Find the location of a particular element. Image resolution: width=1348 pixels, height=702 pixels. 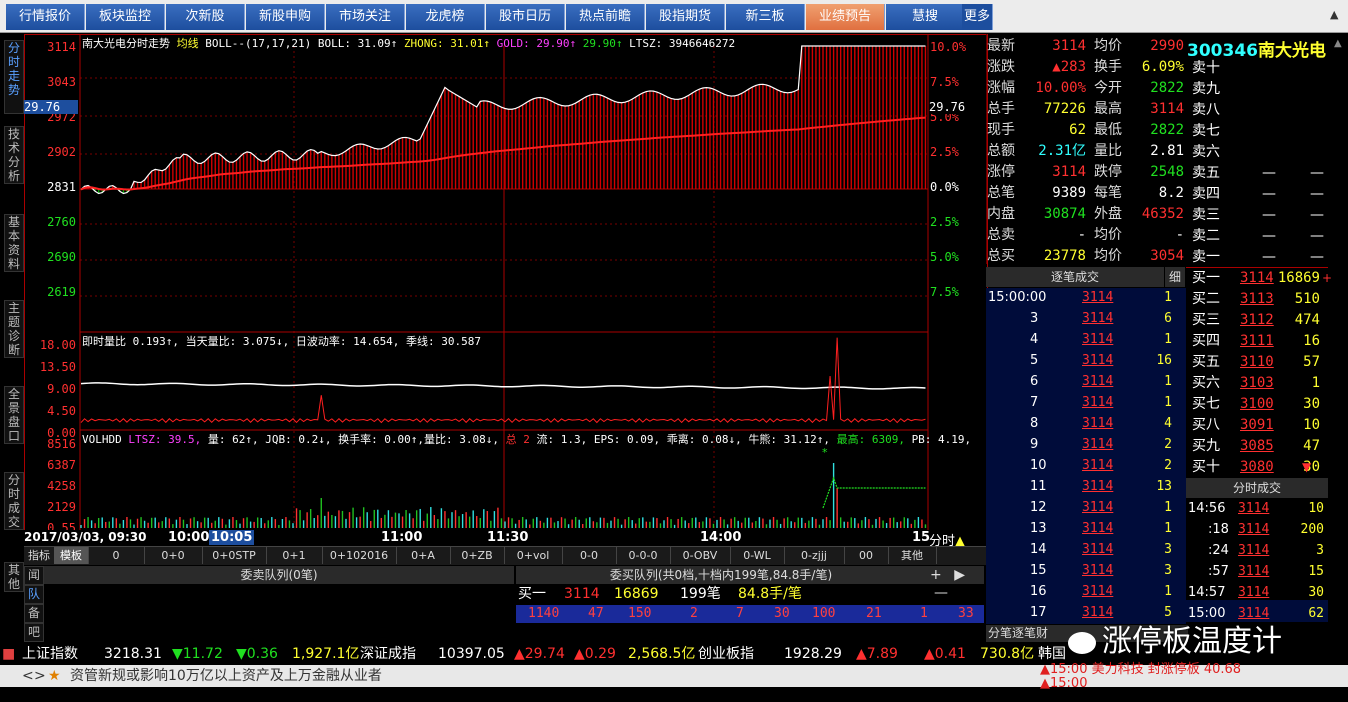

left-tab-0: 分时走势 is located at coordinates (14, 77).